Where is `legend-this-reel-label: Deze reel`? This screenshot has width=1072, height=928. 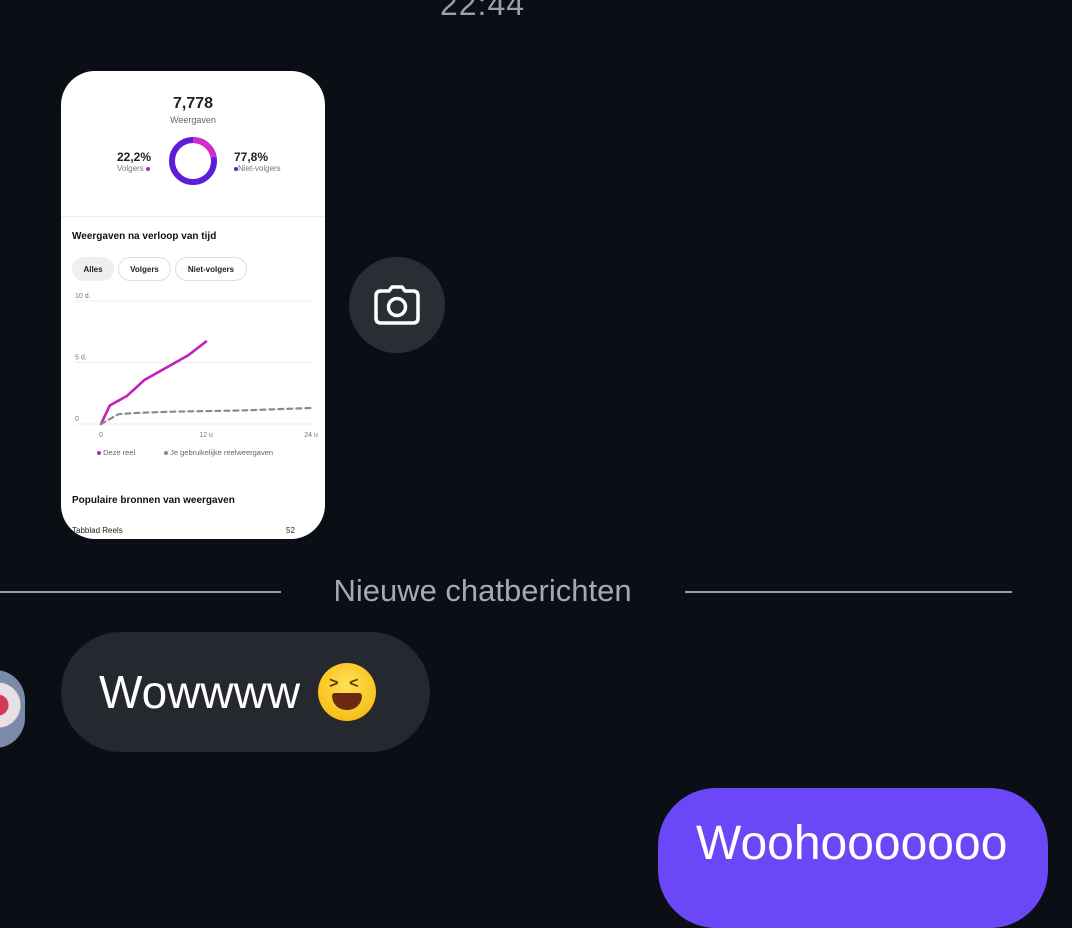 legend-this-reel-label: Deze reel is located at coordinates (119, 452).